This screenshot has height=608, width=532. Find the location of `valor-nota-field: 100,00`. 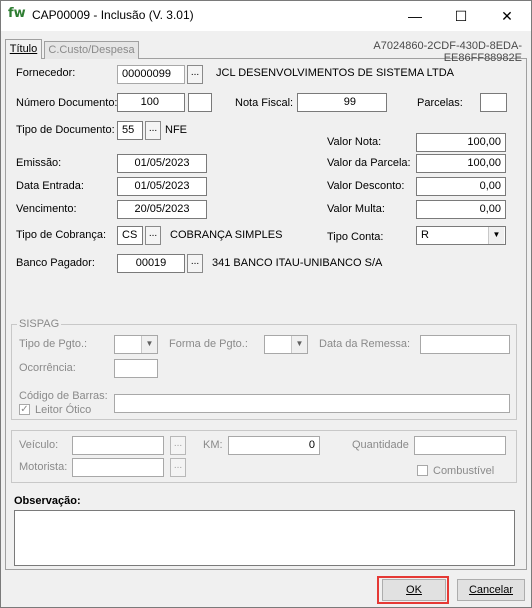

valor-nota-field: 100,00 is located at coordinates (461, 142).